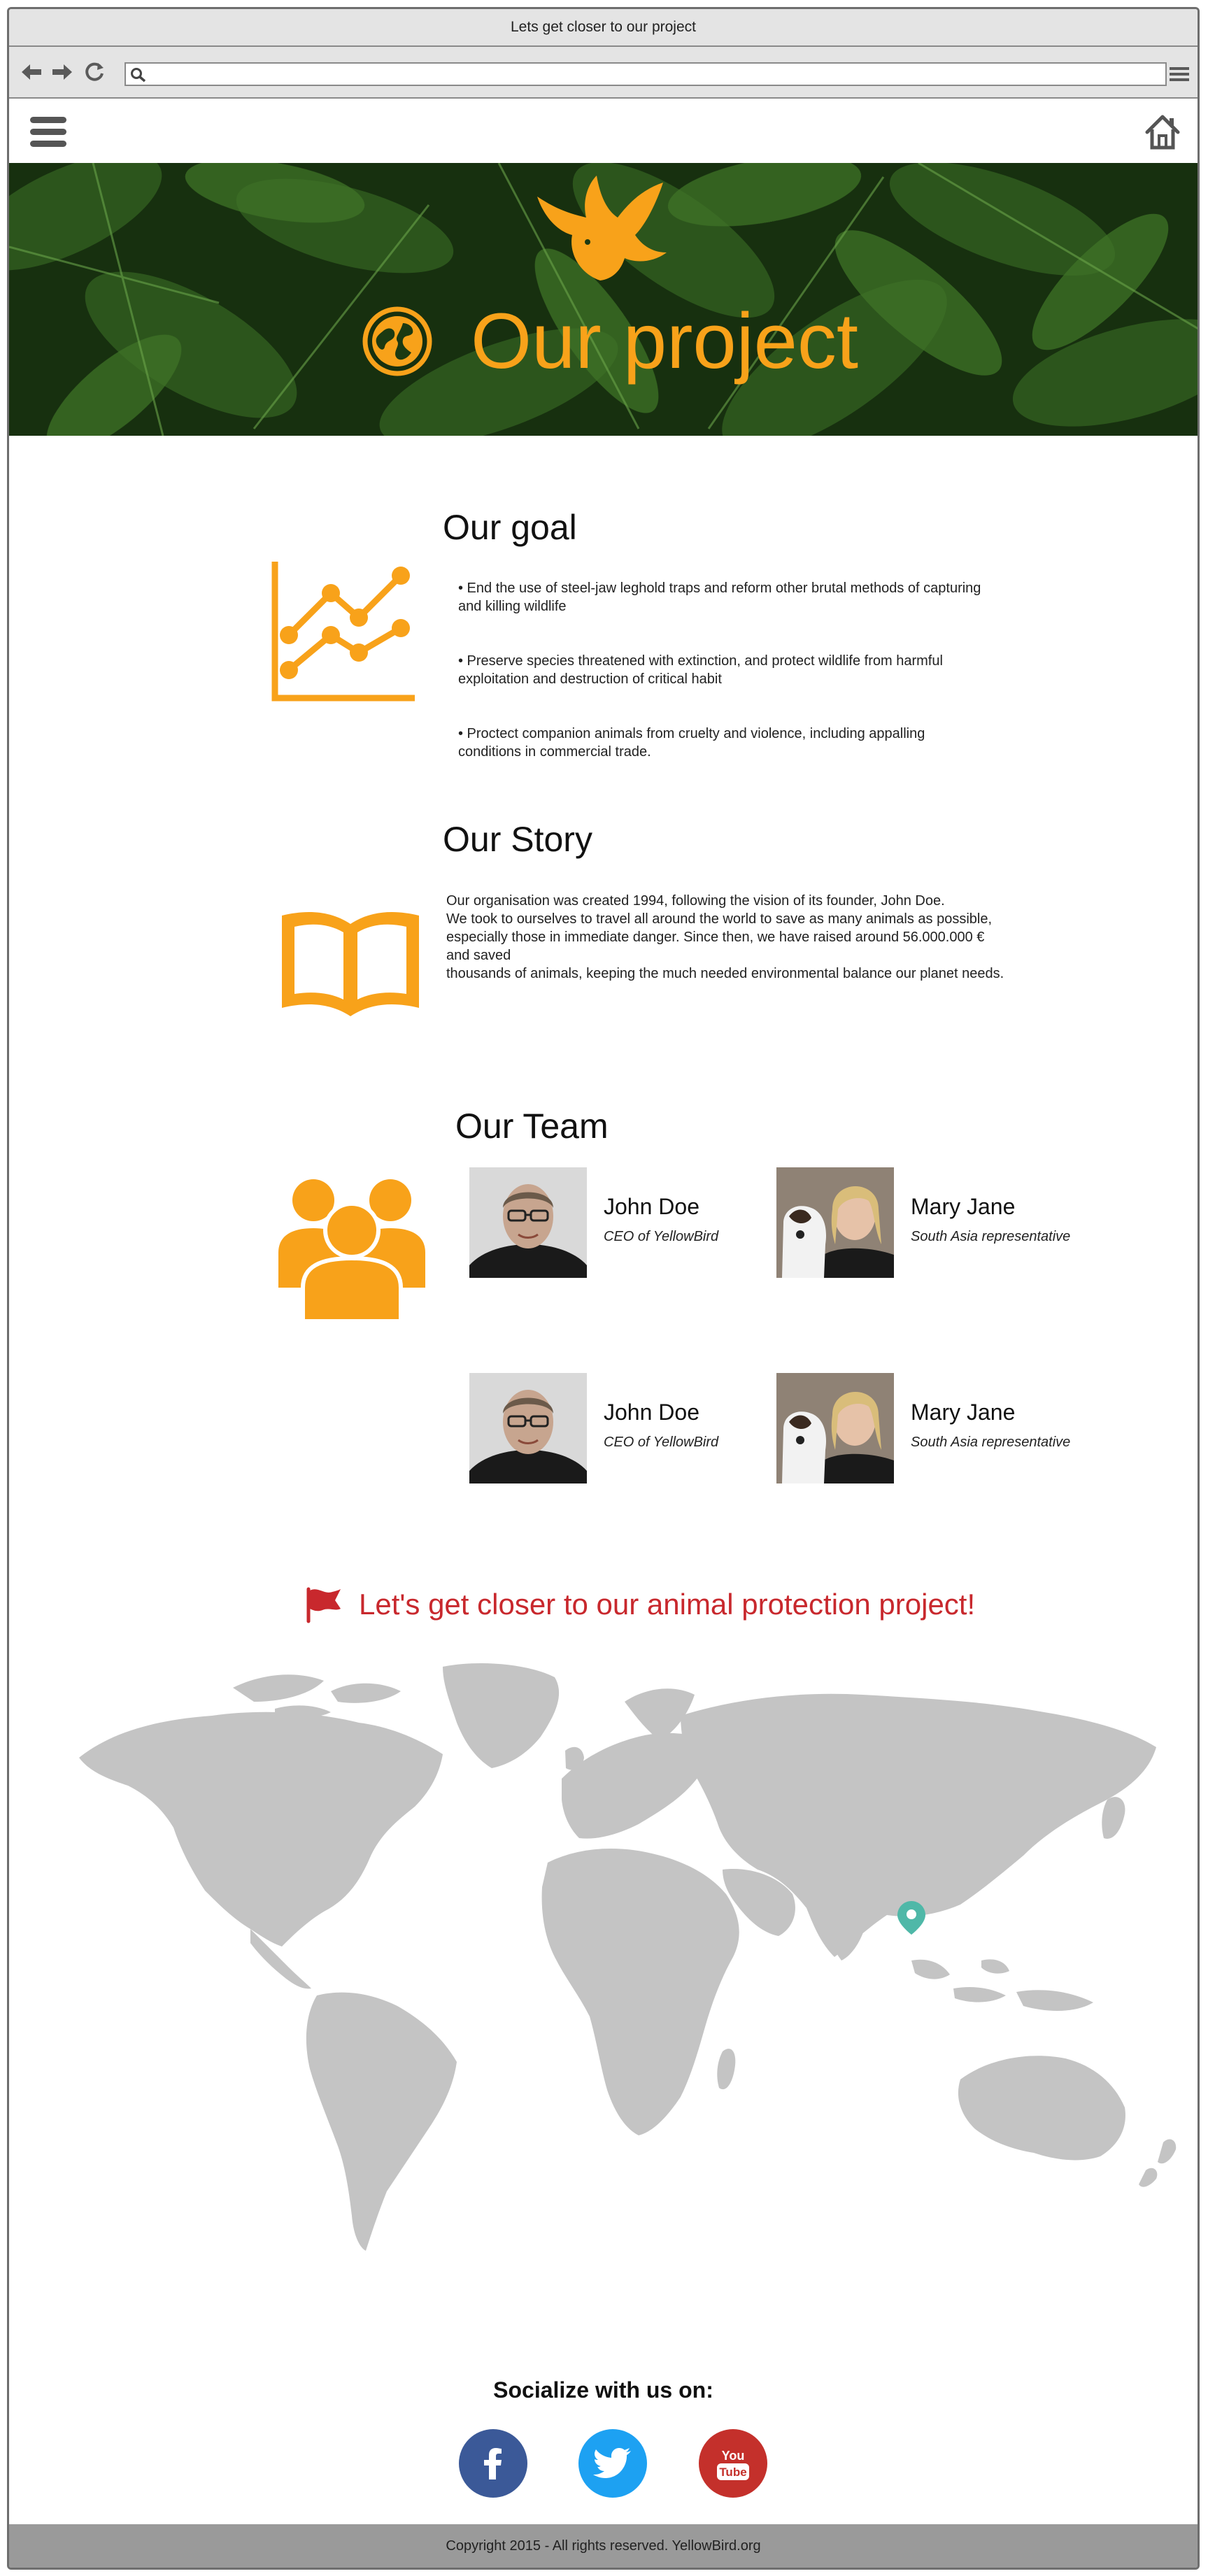  I want to click on window-titlebar: Lets get closer to our project, so click(603, 28).